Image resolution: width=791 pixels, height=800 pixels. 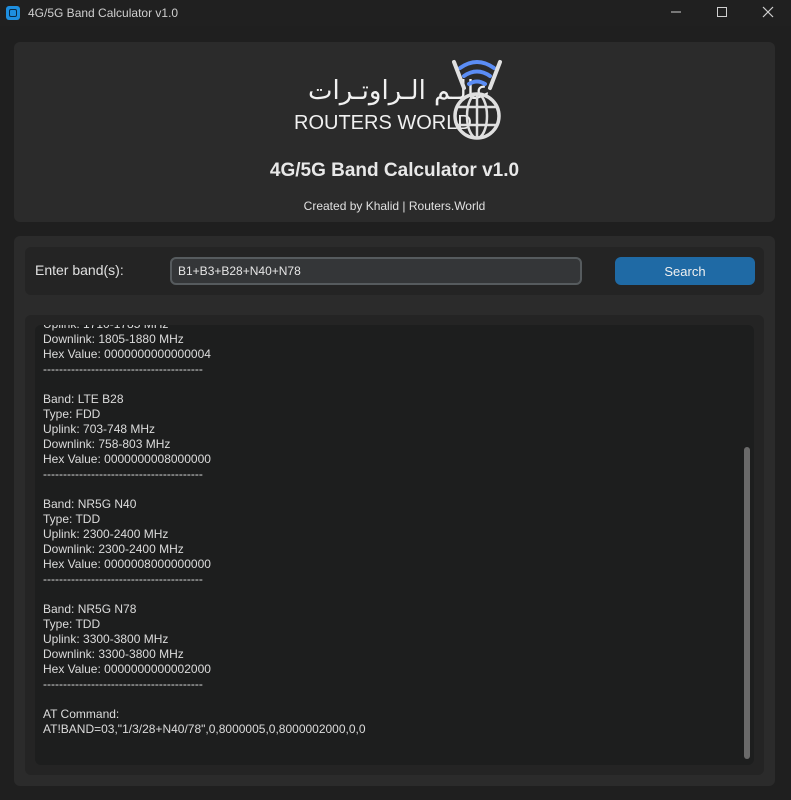 I want to click on window-title: 4G/5G Band Calculator v1.0, so click(x=103, y=13).